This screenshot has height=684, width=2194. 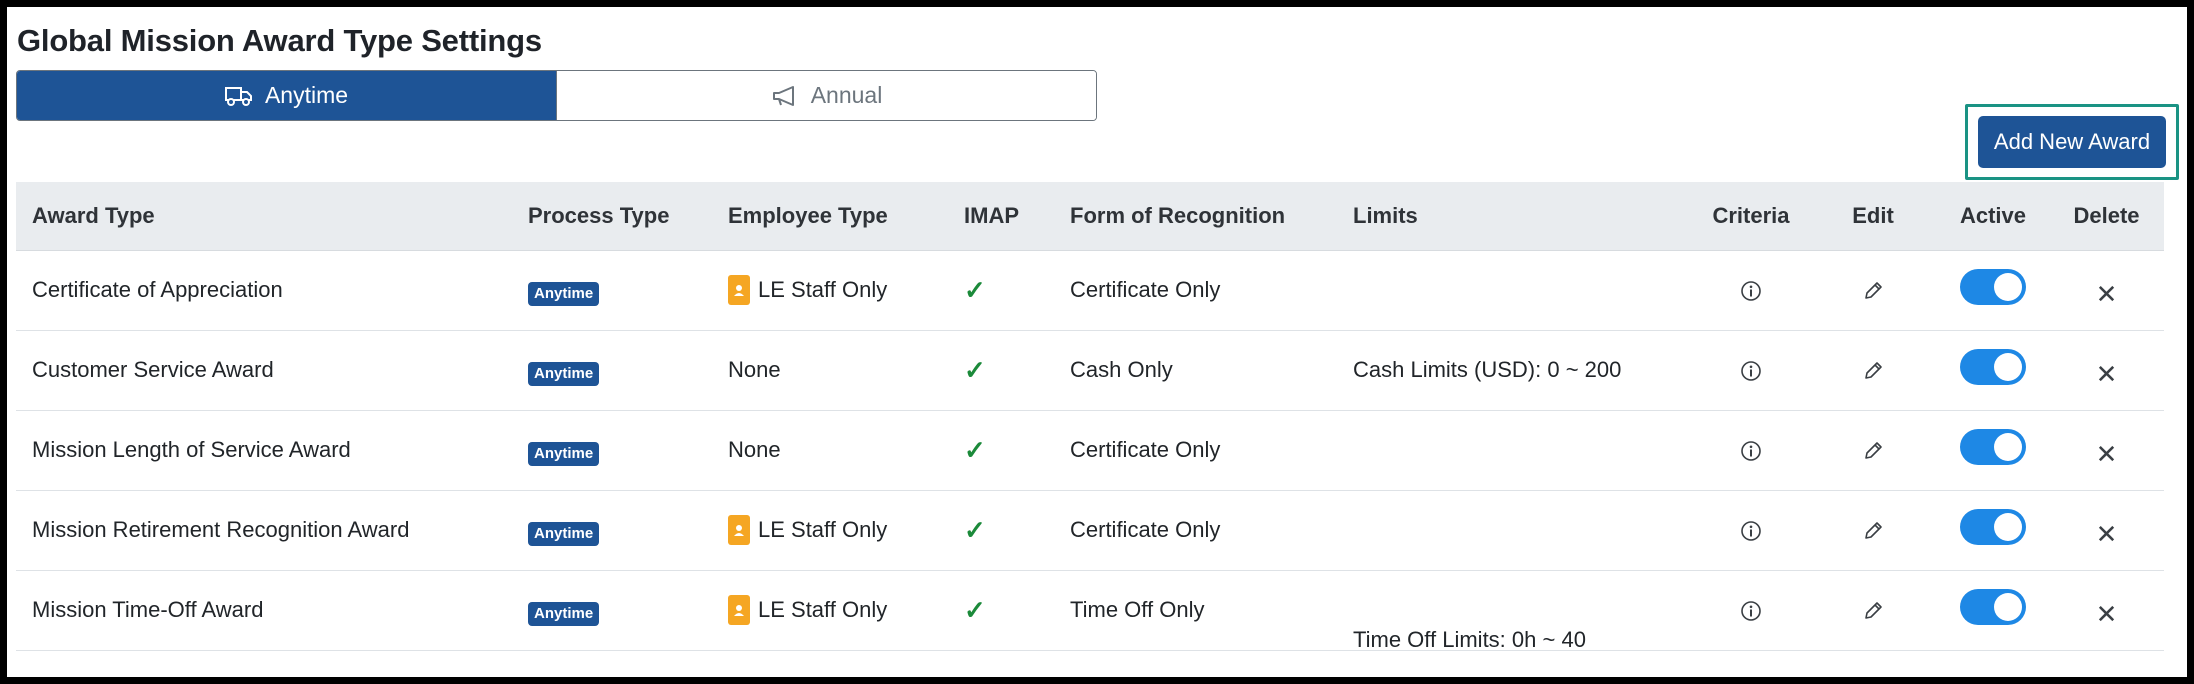 I want to click on header-delete: Delete, so click(x=2106, y=216).